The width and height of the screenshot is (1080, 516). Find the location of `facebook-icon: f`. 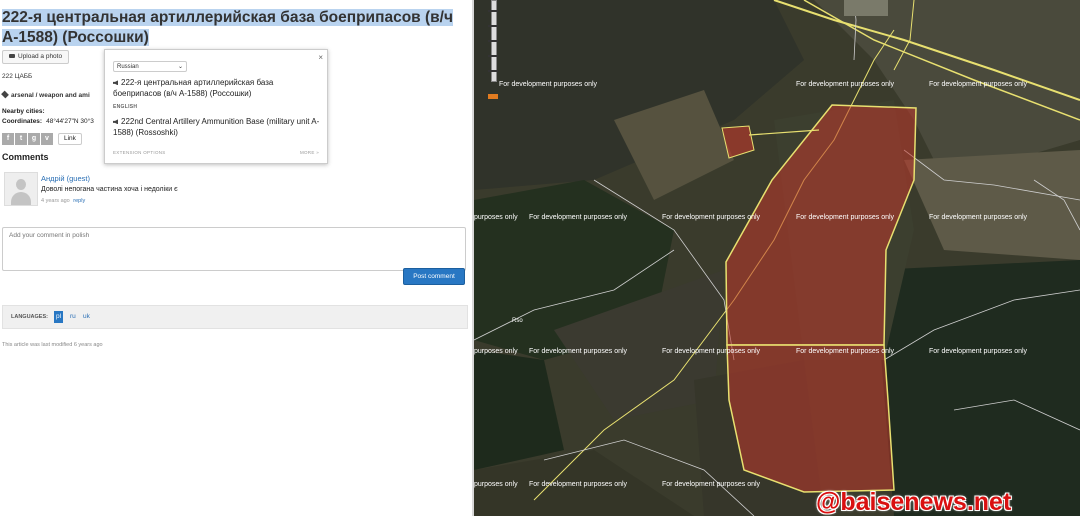

facebook-icon: f is located at coordinates (8, 139).